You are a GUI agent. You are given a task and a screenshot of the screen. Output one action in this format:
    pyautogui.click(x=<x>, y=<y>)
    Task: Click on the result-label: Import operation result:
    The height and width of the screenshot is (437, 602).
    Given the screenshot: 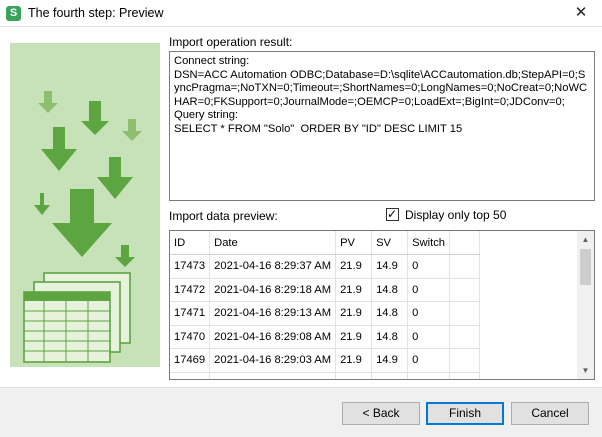 What is the action you would take?
    pyautogui.click(x=231, y=42)
    